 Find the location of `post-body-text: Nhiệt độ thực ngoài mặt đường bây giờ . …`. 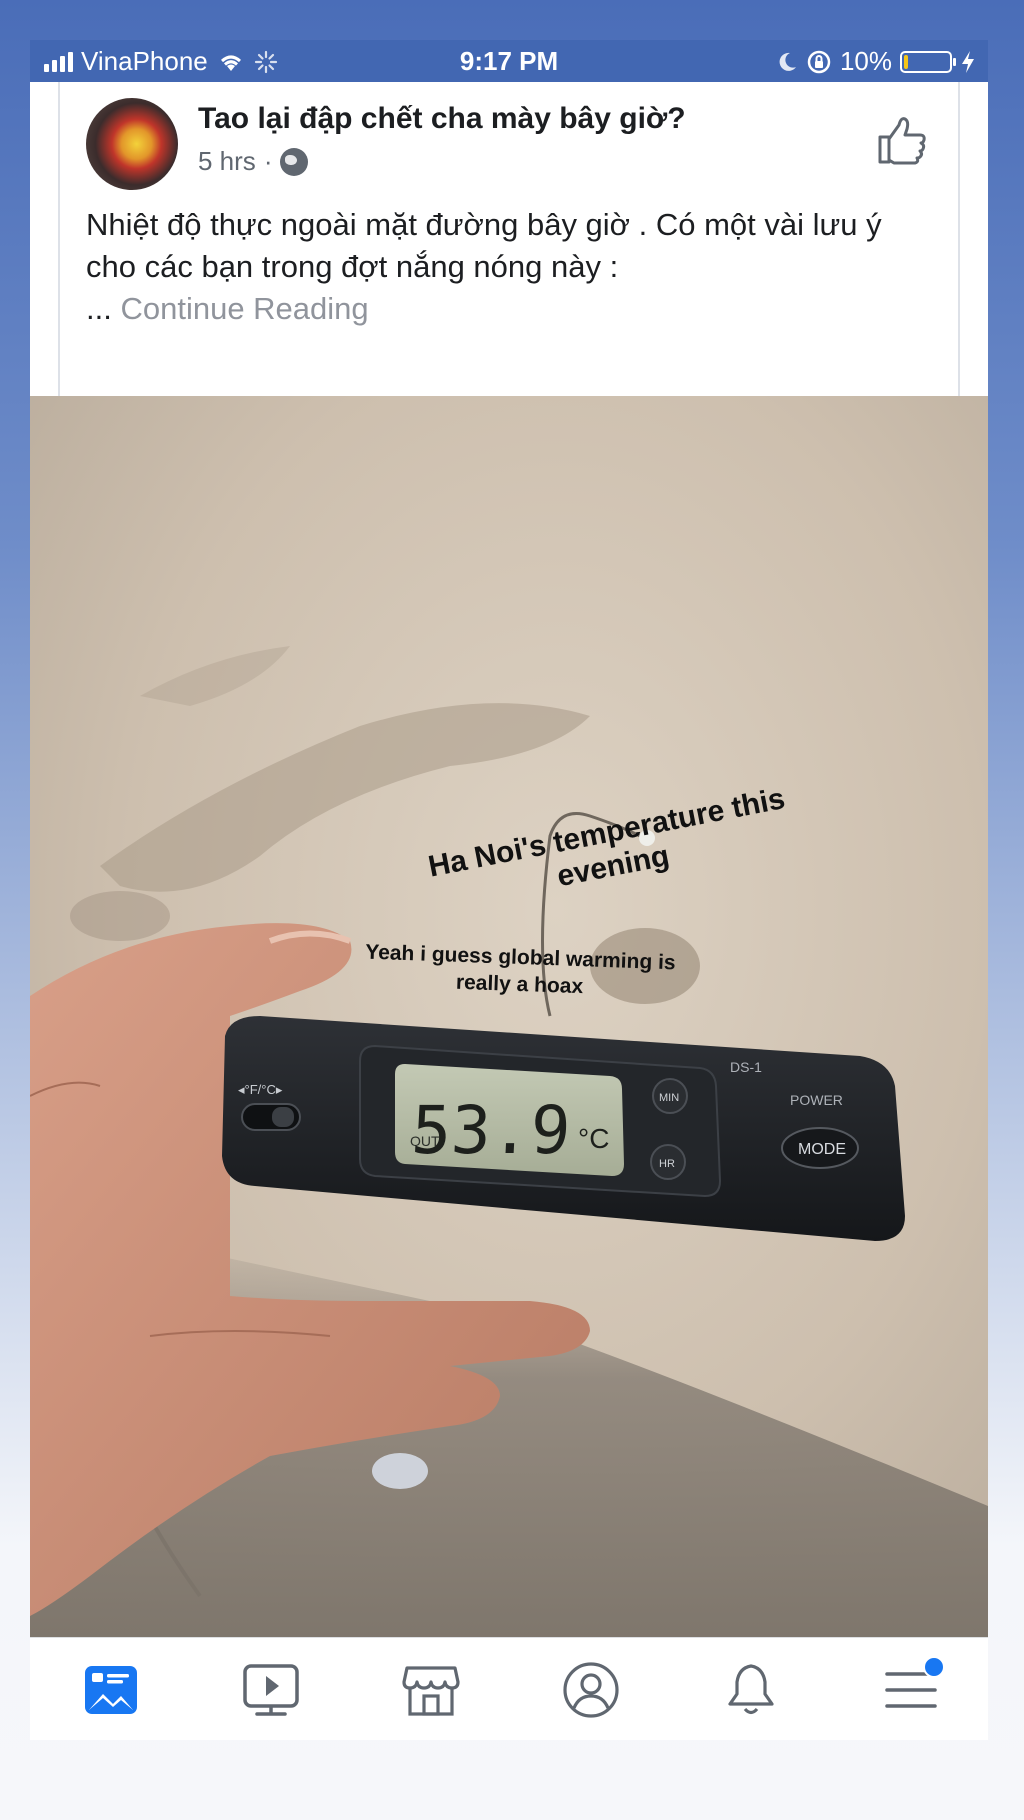

post-body-text: Nhiệt độ thực ngoài mặt đường bây giờ . … is located at coordinates (484, 245).